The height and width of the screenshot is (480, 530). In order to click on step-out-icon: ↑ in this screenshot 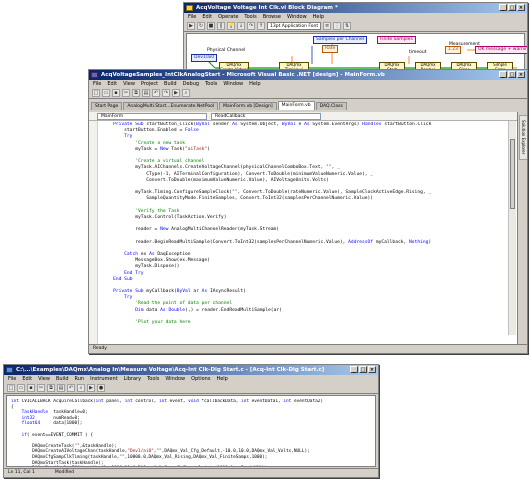, I will do `click(261, 26)`.